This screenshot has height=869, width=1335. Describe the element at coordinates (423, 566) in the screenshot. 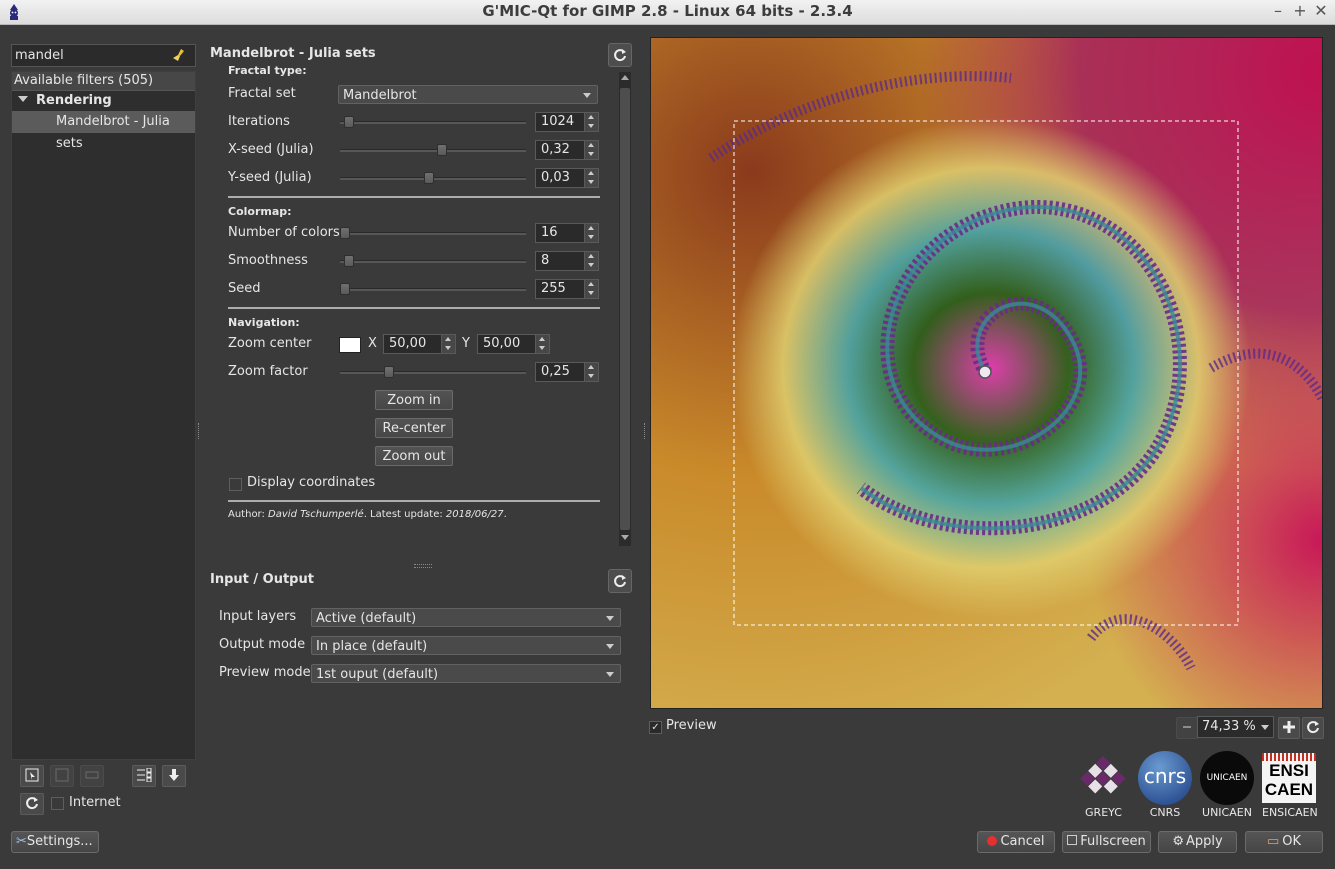

I see `splitter-handle` at that location.